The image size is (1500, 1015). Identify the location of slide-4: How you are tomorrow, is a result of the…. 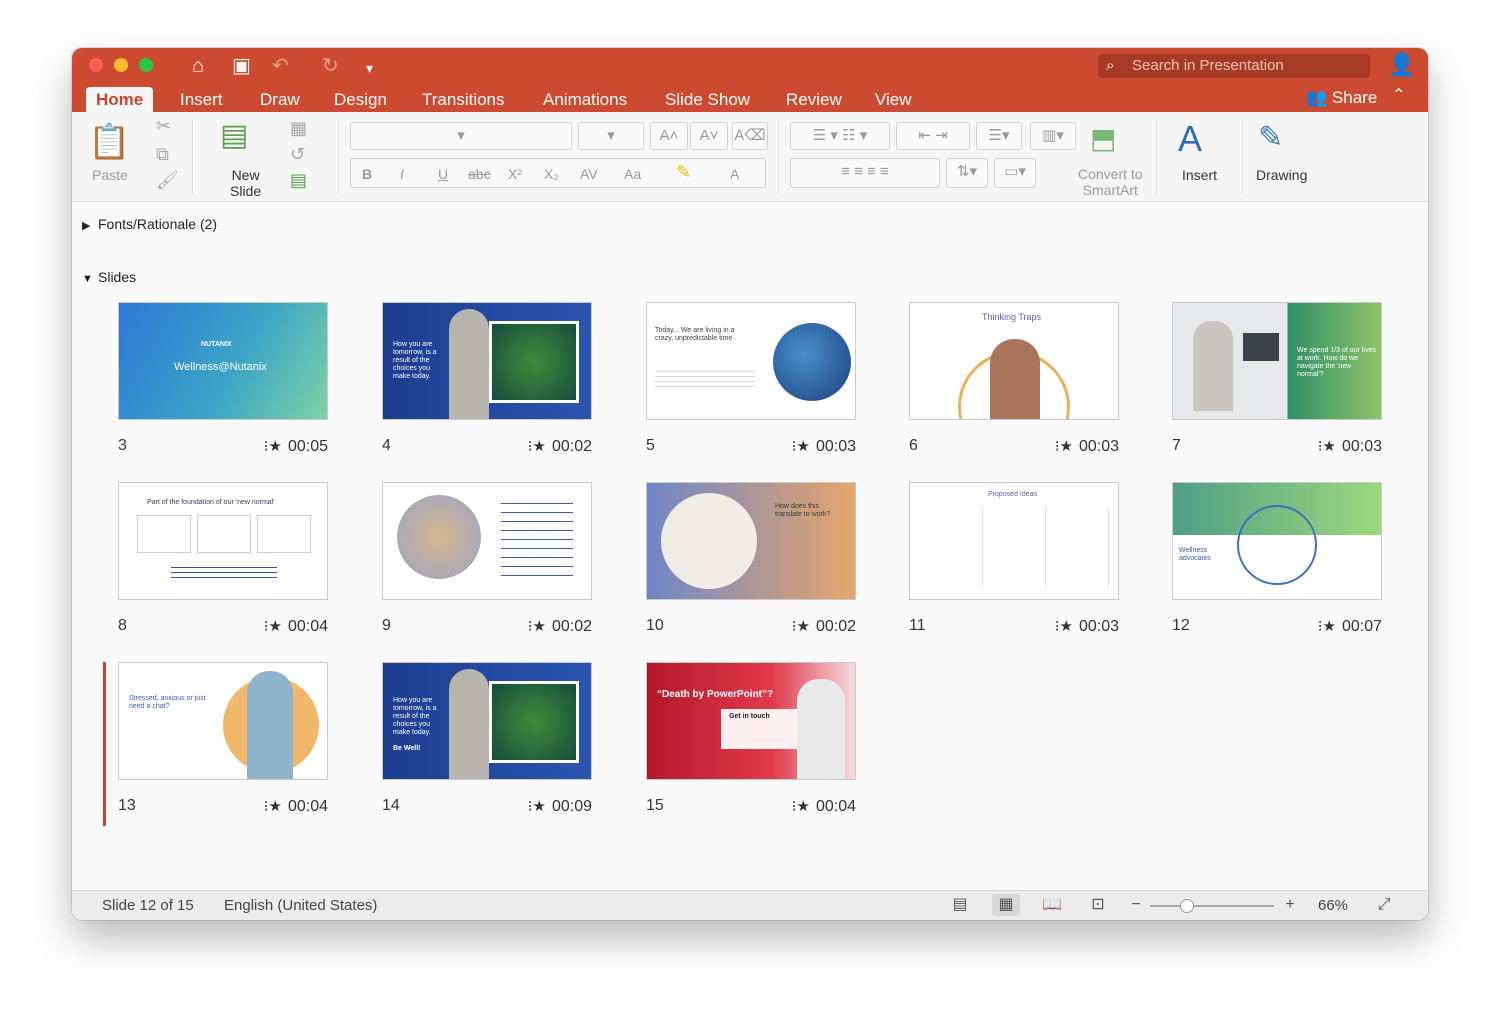
(487, 382).